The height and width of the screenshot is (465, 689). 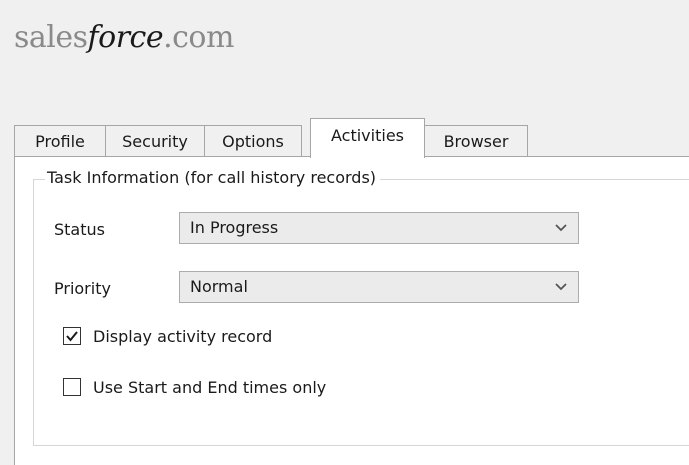 I want to click on logo-text-force: force, so click(x=125, y=37).